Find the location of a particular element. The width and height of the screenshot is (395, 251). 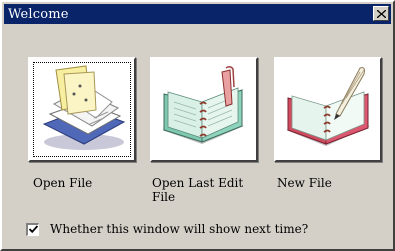

close-icon is located at coordinates (381, 13).